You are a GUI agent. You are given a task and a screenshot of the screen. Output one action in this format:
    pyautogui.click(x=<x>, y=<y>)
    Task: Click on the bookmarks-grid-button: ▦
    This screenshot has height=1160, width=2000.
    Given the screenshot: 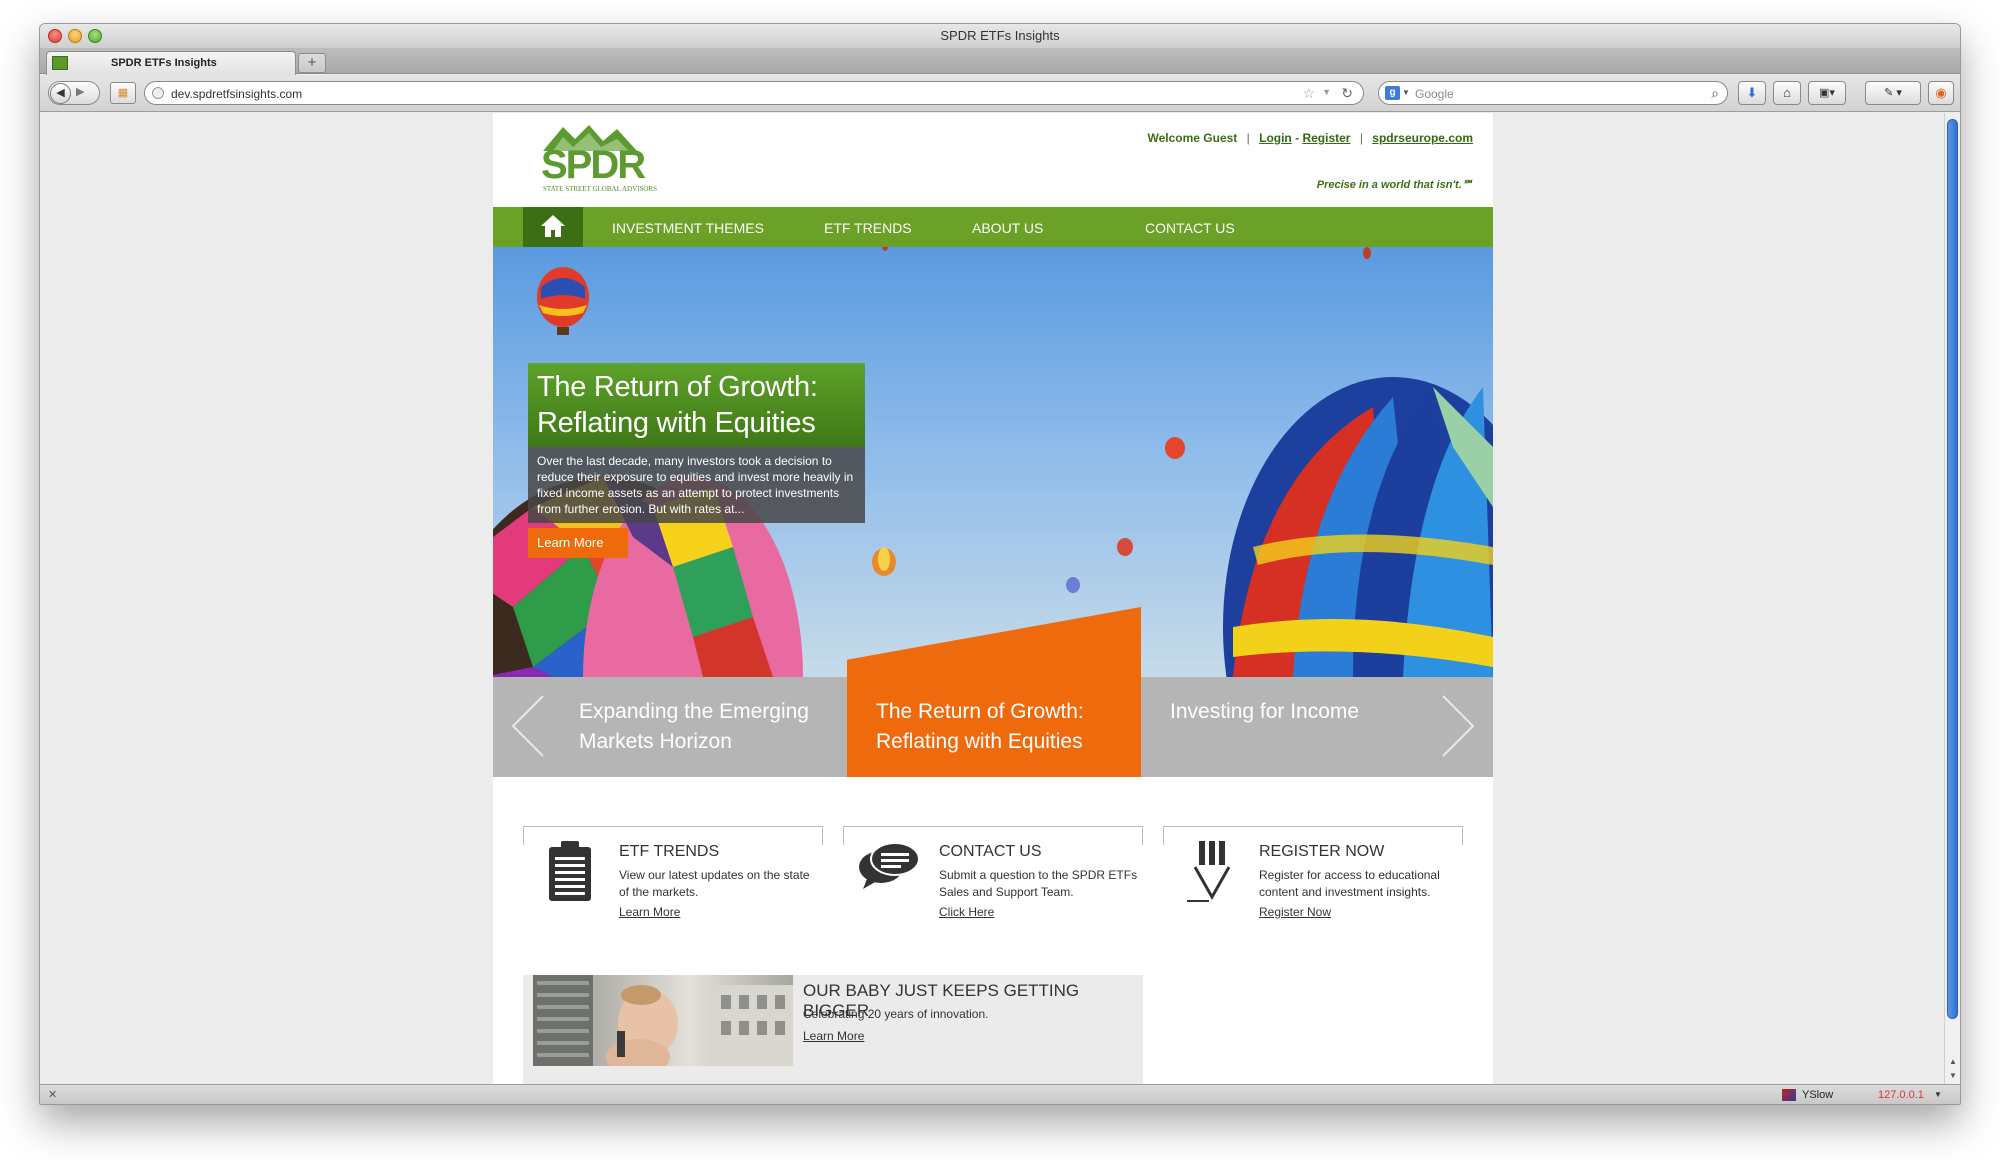 What is the action you would take?
    pyautogui.click(x=123, y=93)
    